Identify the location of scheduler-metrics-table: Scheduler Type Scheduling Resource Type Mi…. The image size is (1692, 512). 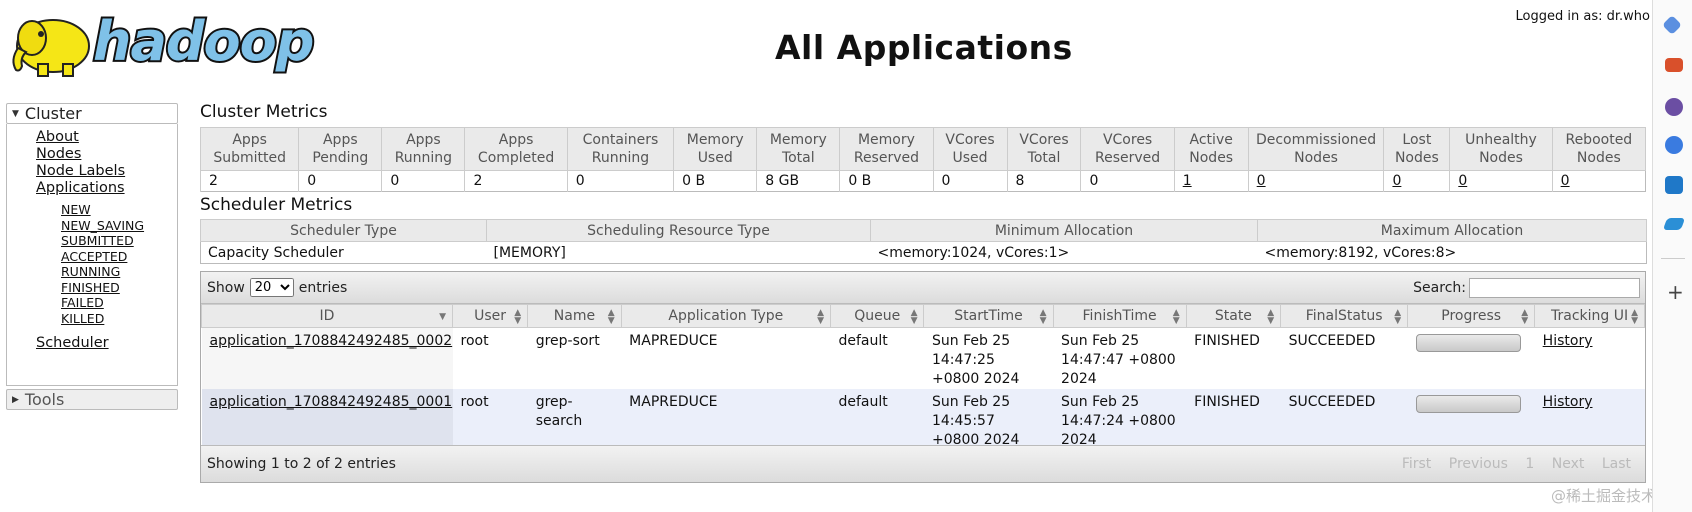
(923, 241).